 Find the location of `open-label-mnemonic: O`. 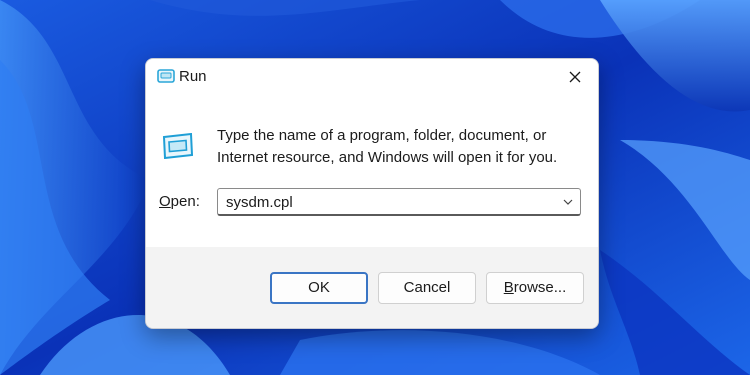

open-label-mnemonic: O is located at coordinates (165, 201).